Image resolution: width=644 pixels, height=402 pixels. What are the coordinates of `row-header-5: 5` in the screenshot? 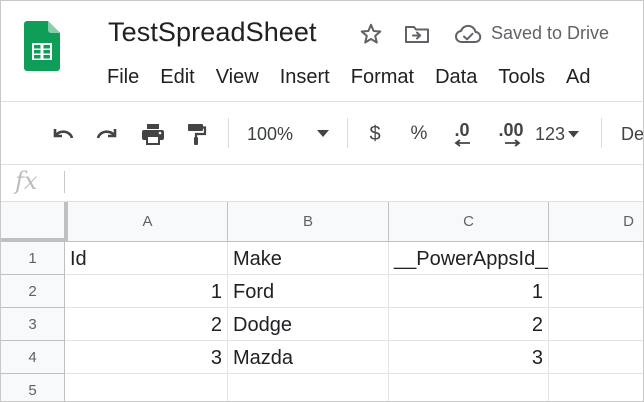 It's located at (33, 387).